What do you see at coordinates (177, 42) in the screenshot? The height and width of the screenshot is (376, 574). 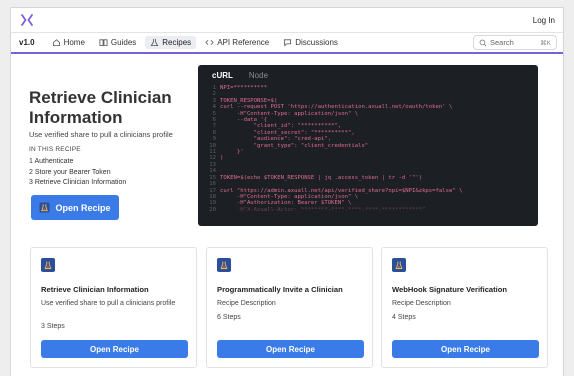 I see `nav-recipes-label: Recipes` at bounding box center [177, 42].